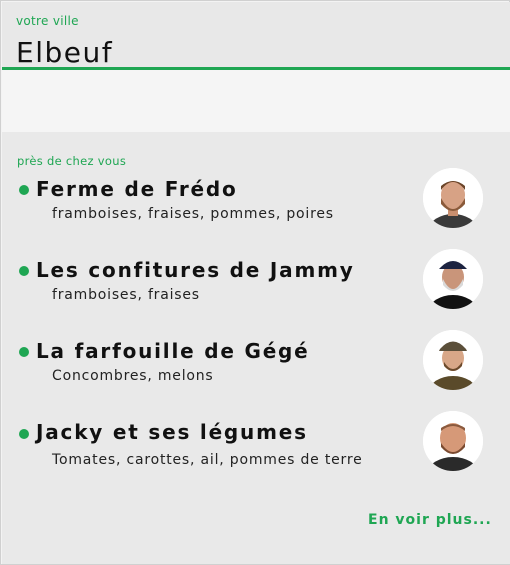  What do you see at coordinates (195, 270) in the screenshot?
I see `producer-name: Les confitures de Jammy` at bounding box center [195, 270].